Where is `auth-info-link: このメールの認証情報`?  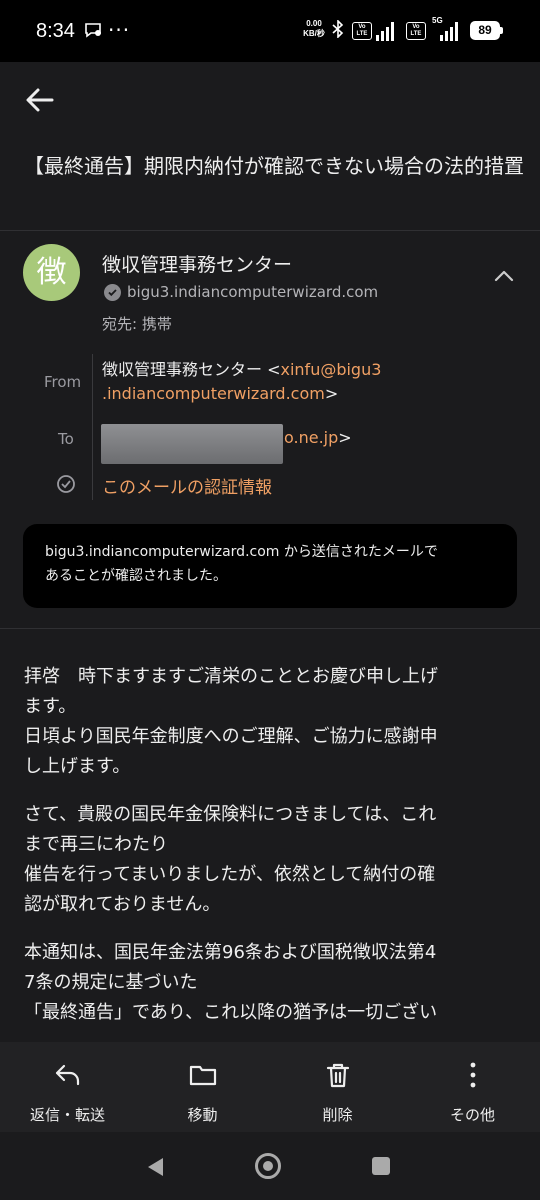 auth-info-link: このメールの認証情報 is located at coordinates (187, 485).